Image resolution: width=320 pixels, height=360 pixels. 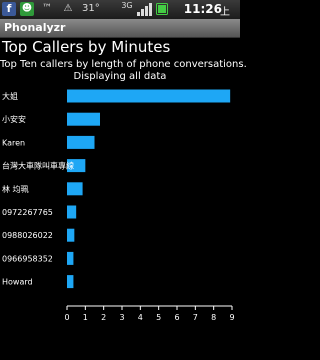 What do you see at coordinates (35, 27) in the screenshot?
I see `app-title: Phonalyzr` at bounding box center [35, 27].